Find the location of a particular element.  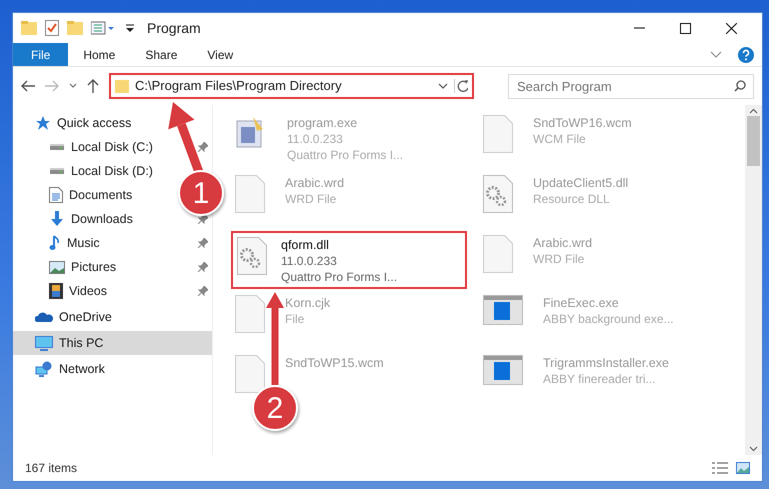

back-icon is located at coordinates (28, 86).